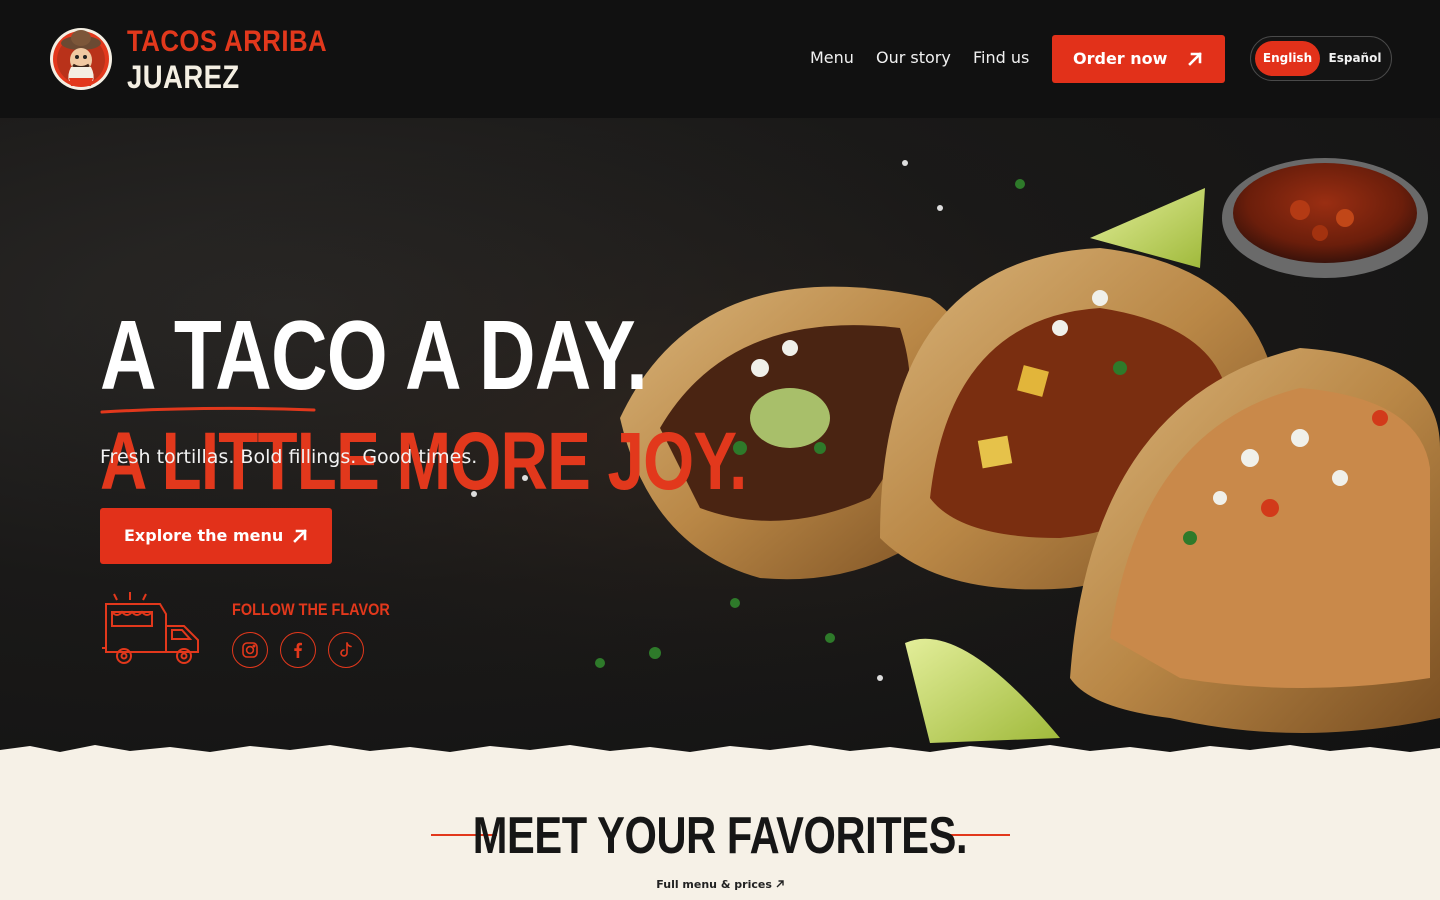  Describe the element at coordinates (1355, 58) in the screenshot. I see `language-spanish-button: Español` at that location.